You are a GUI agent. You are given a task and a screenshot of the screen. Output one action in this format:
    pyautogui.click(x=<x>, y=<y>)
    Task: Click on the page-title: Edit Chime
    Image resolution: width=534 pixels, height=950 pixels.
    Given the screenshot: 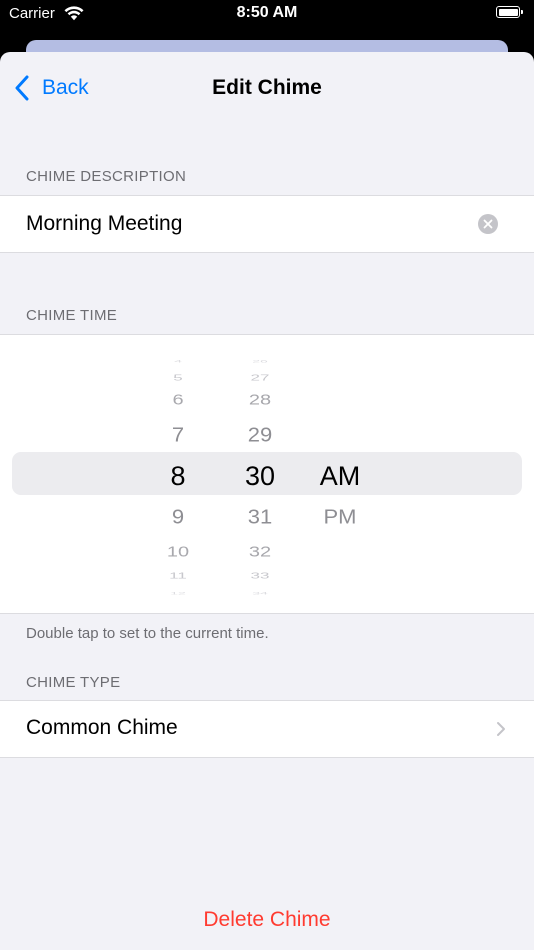 What is the action you would take?
    pyautogui.click(x=267, y=87)
    